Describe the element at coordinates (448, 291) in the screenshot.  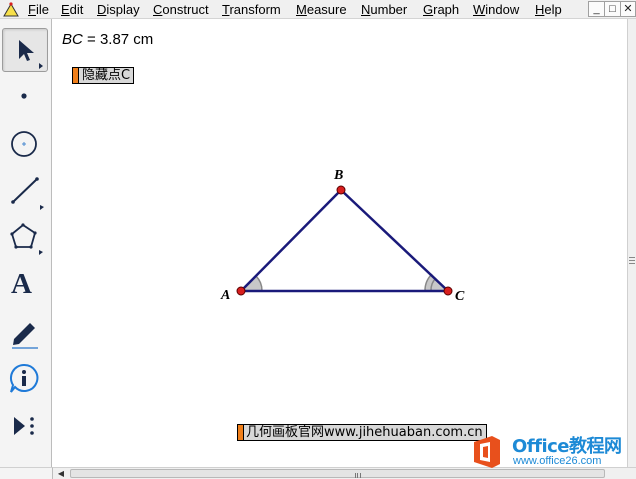
I see `point-c` at that location.